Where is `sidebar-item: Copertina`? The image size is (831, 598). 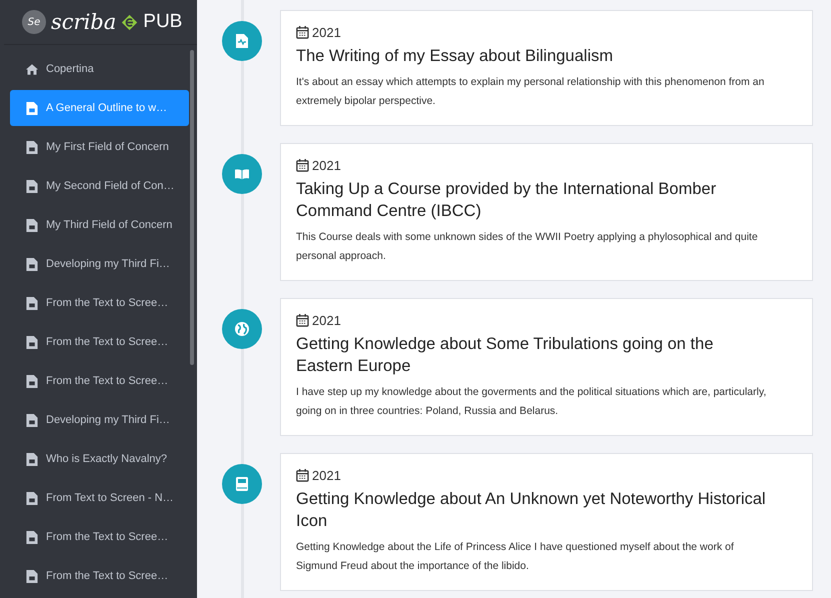
sidebar-item: Copertina is located at coordinates (99, 69).